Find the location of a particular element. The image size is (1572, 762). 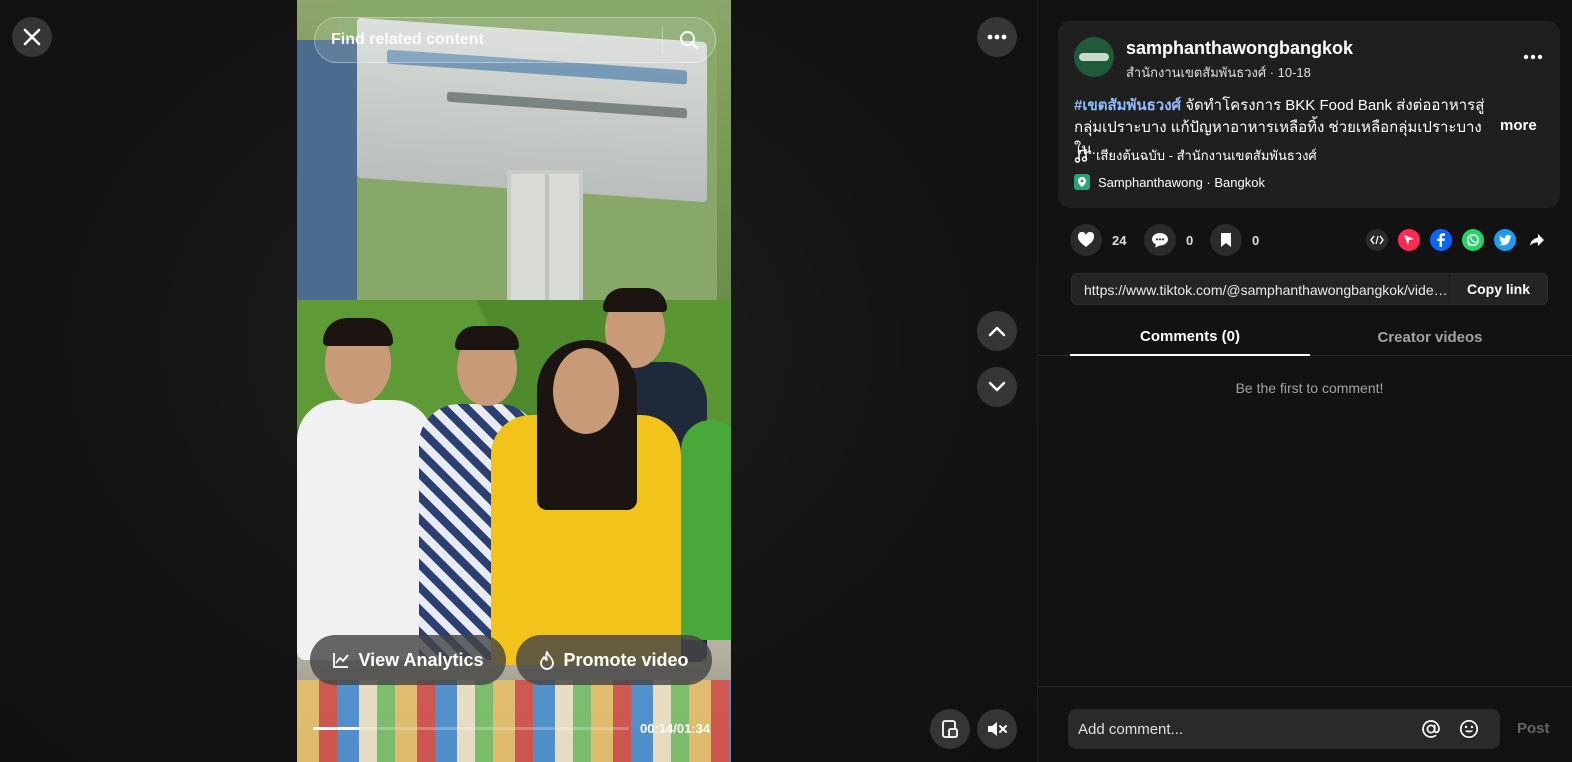

comment-bubble-icon is located at coordinates (1160, 240).